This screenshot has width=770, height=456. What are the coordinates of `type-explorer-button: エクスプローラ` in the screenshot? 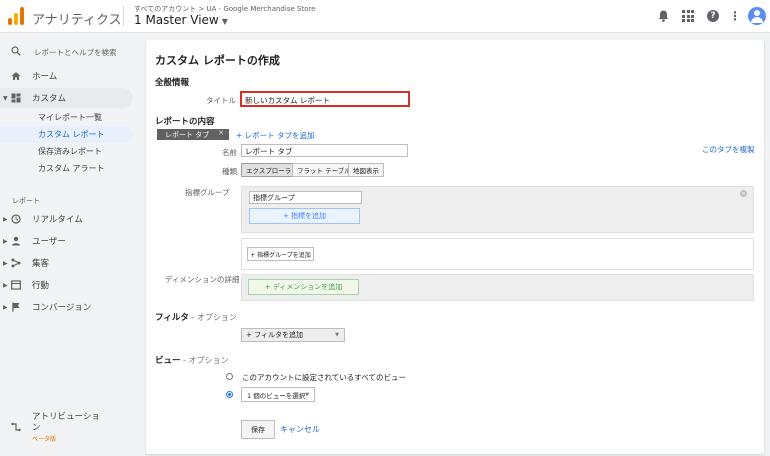 It's located at (269, 170).